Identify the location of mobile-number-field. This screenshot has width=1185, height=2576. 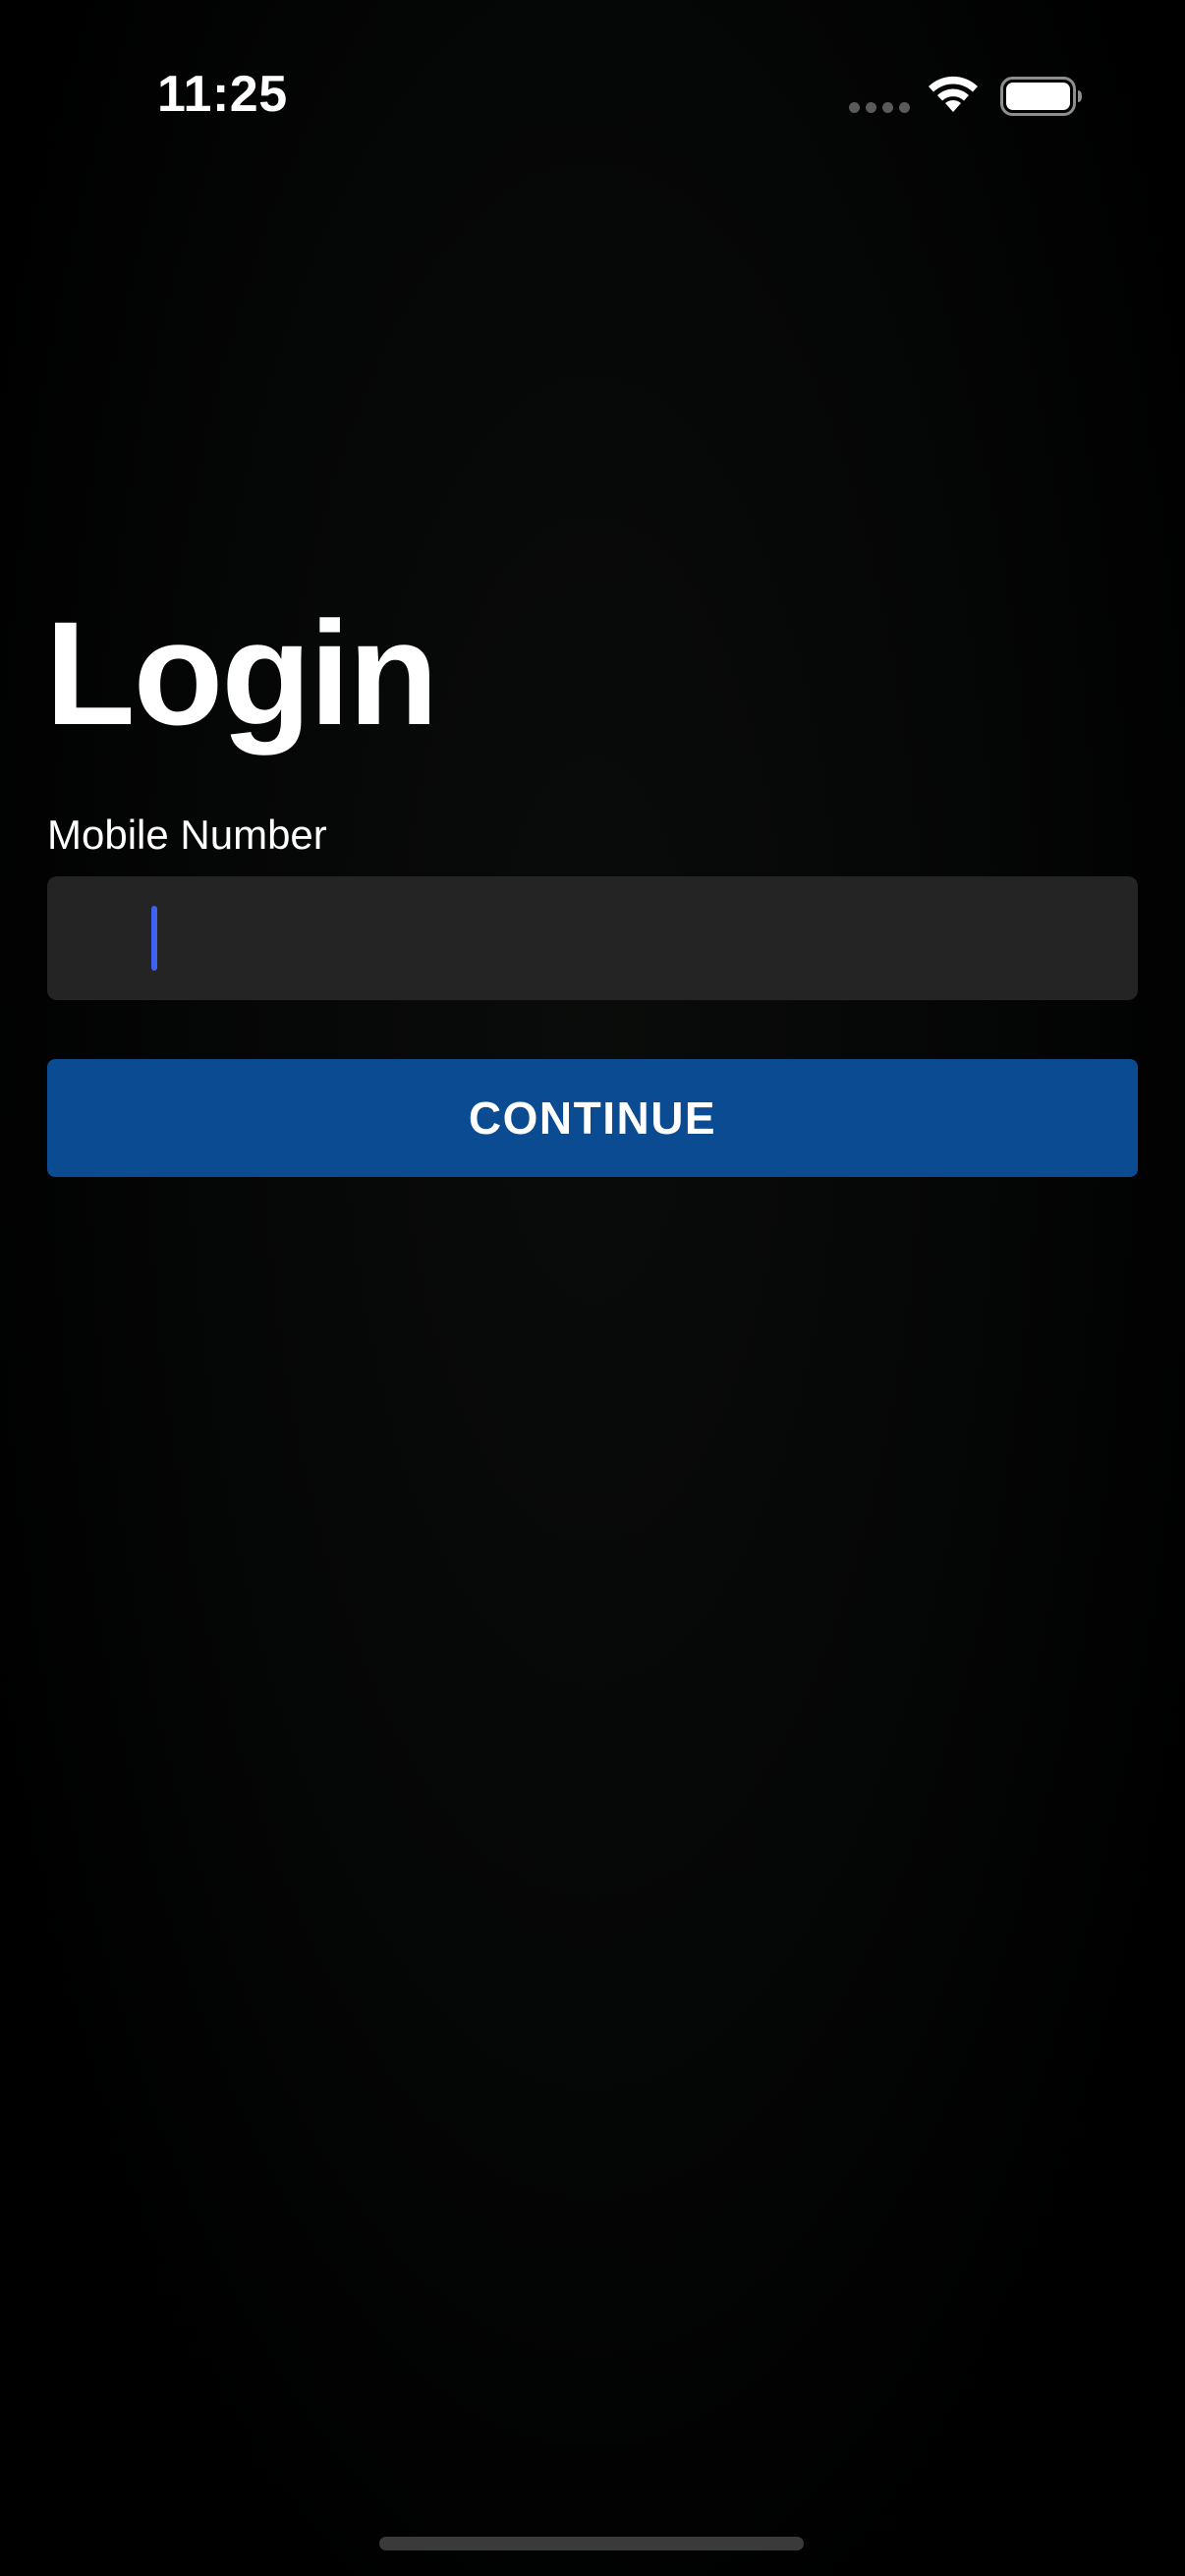
(592, 938).